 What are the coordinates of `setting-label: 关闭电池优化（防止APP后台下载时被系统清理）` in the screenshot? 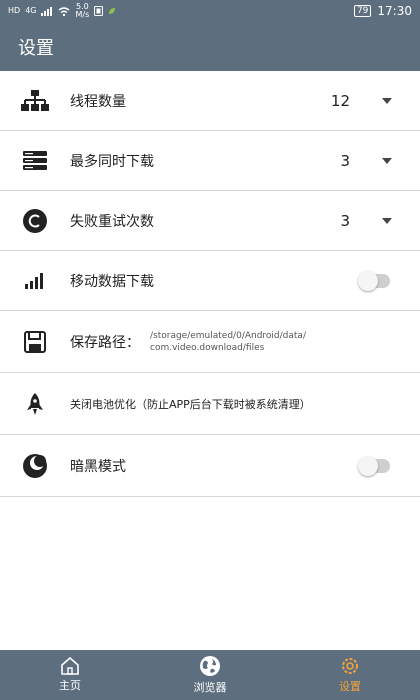 It's located at (190, 404).